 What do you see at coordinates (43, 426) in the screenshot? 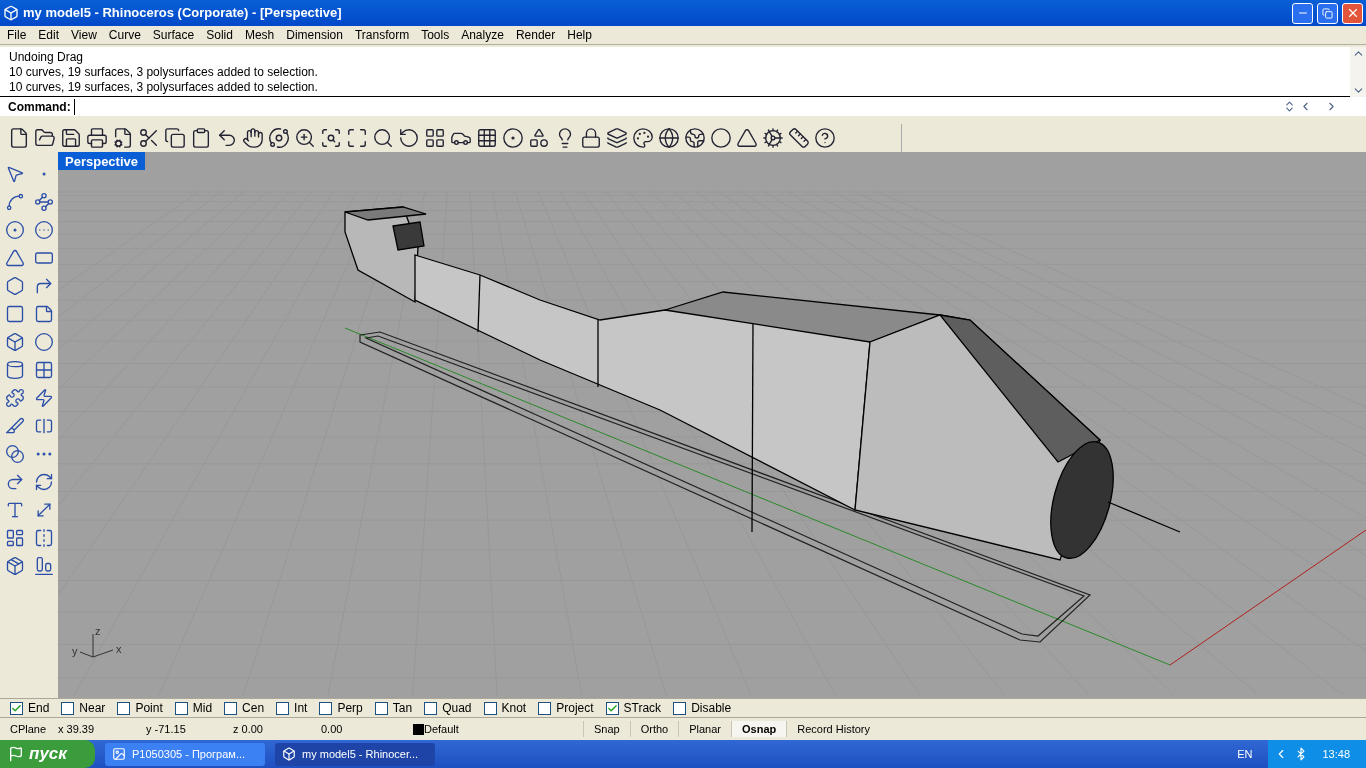
I see `split-icon` at bounding box center [43, 426].